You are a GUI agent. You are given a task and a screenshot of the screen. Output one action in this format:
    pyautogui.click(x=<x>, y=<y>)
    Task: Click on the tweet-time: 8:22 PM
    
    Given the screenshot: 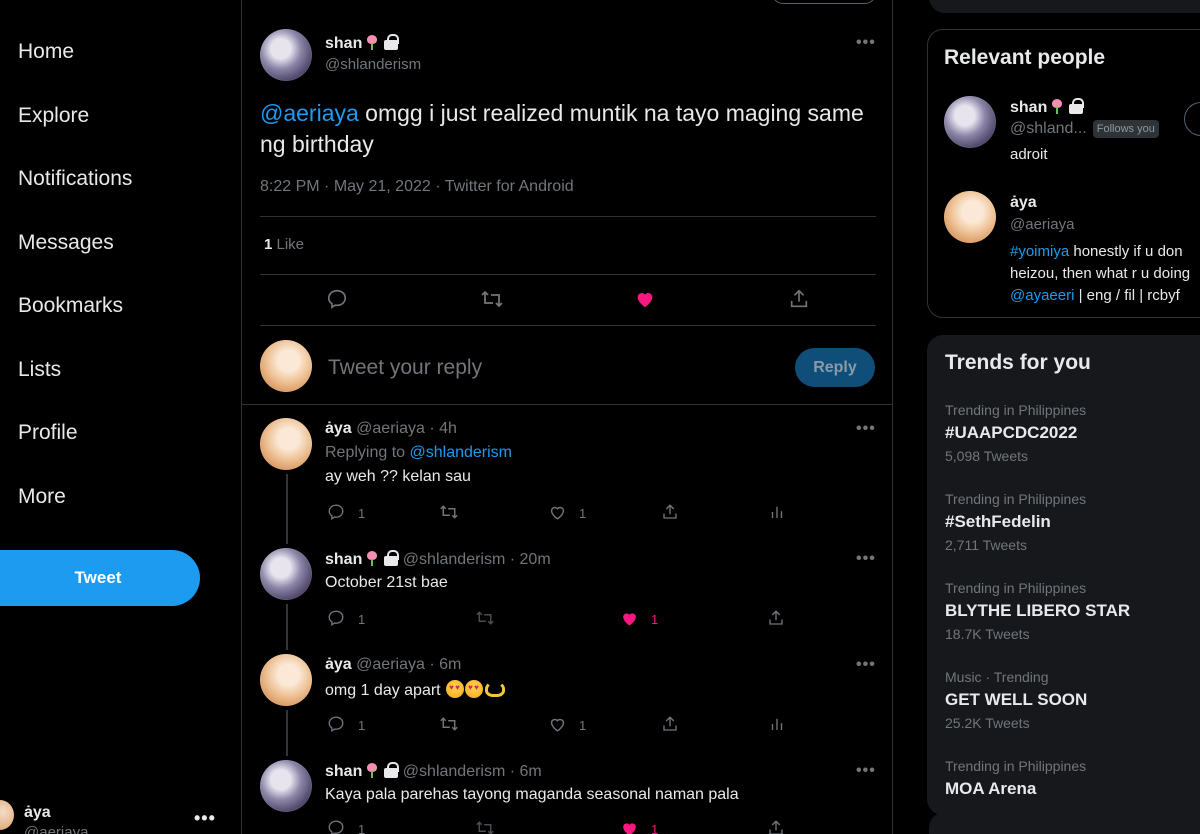 What is the action you would take?
    pyautogui.click(x=290, y=186)
    